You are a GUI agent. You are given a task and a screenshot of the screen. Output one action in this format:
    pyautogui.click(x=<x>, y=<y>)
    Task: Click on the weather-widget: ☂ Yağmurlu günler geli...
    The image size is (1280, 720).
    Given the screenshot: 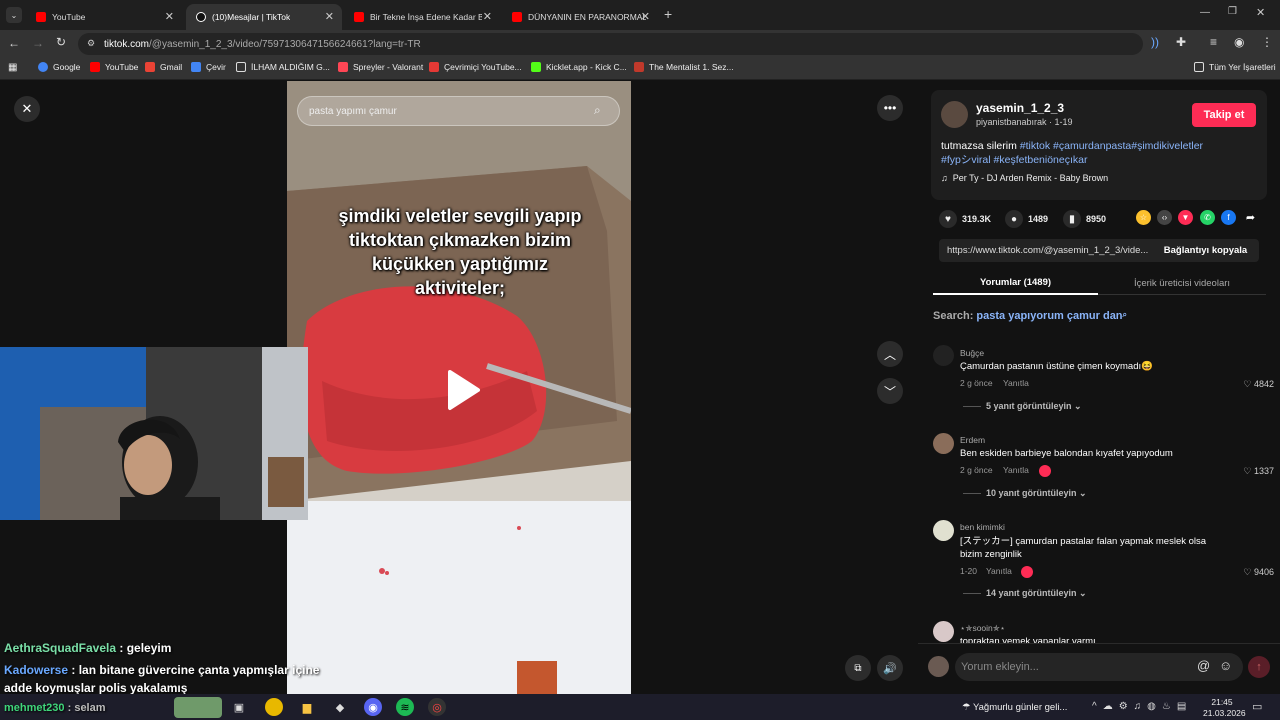 What is the action you would take?
    pyautogui.click(x=1014, y=707)
    